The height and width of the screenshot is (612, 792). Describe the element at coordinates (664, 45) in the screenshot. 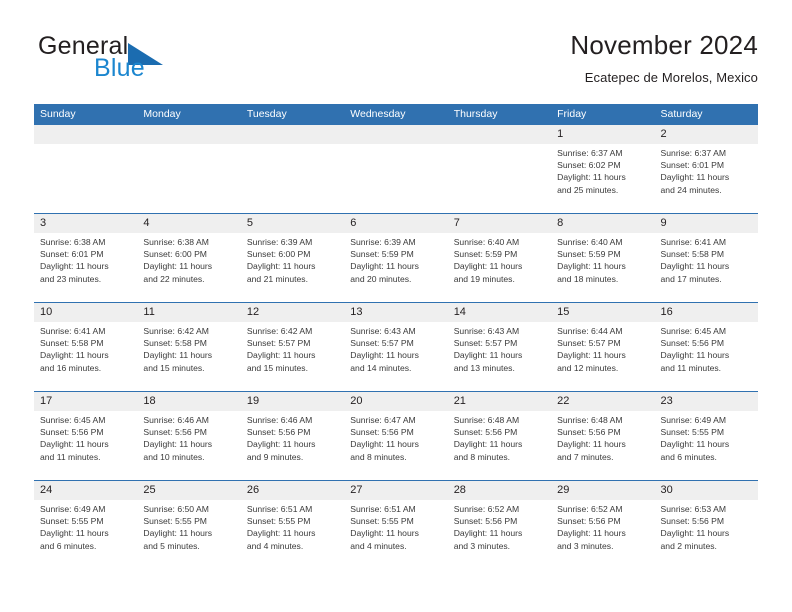

I see `page-title: November 2024` at that location.